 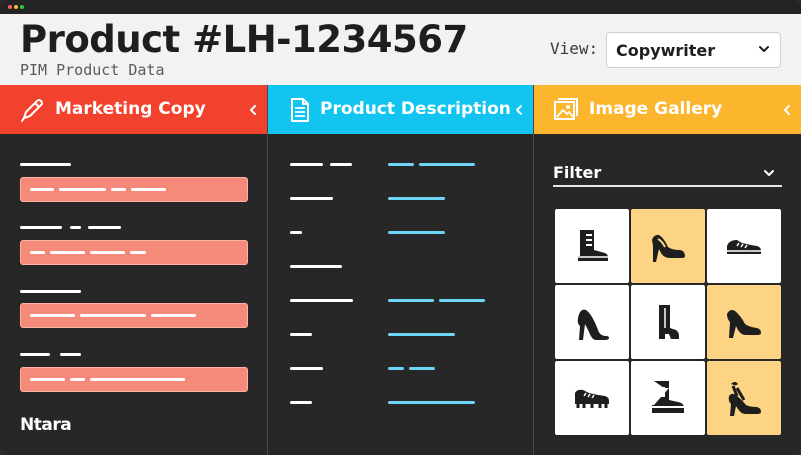 What do you see at coordinates (32, 110) in the screenshot?
I see `pen-icon` at bounding box center [32, 110].